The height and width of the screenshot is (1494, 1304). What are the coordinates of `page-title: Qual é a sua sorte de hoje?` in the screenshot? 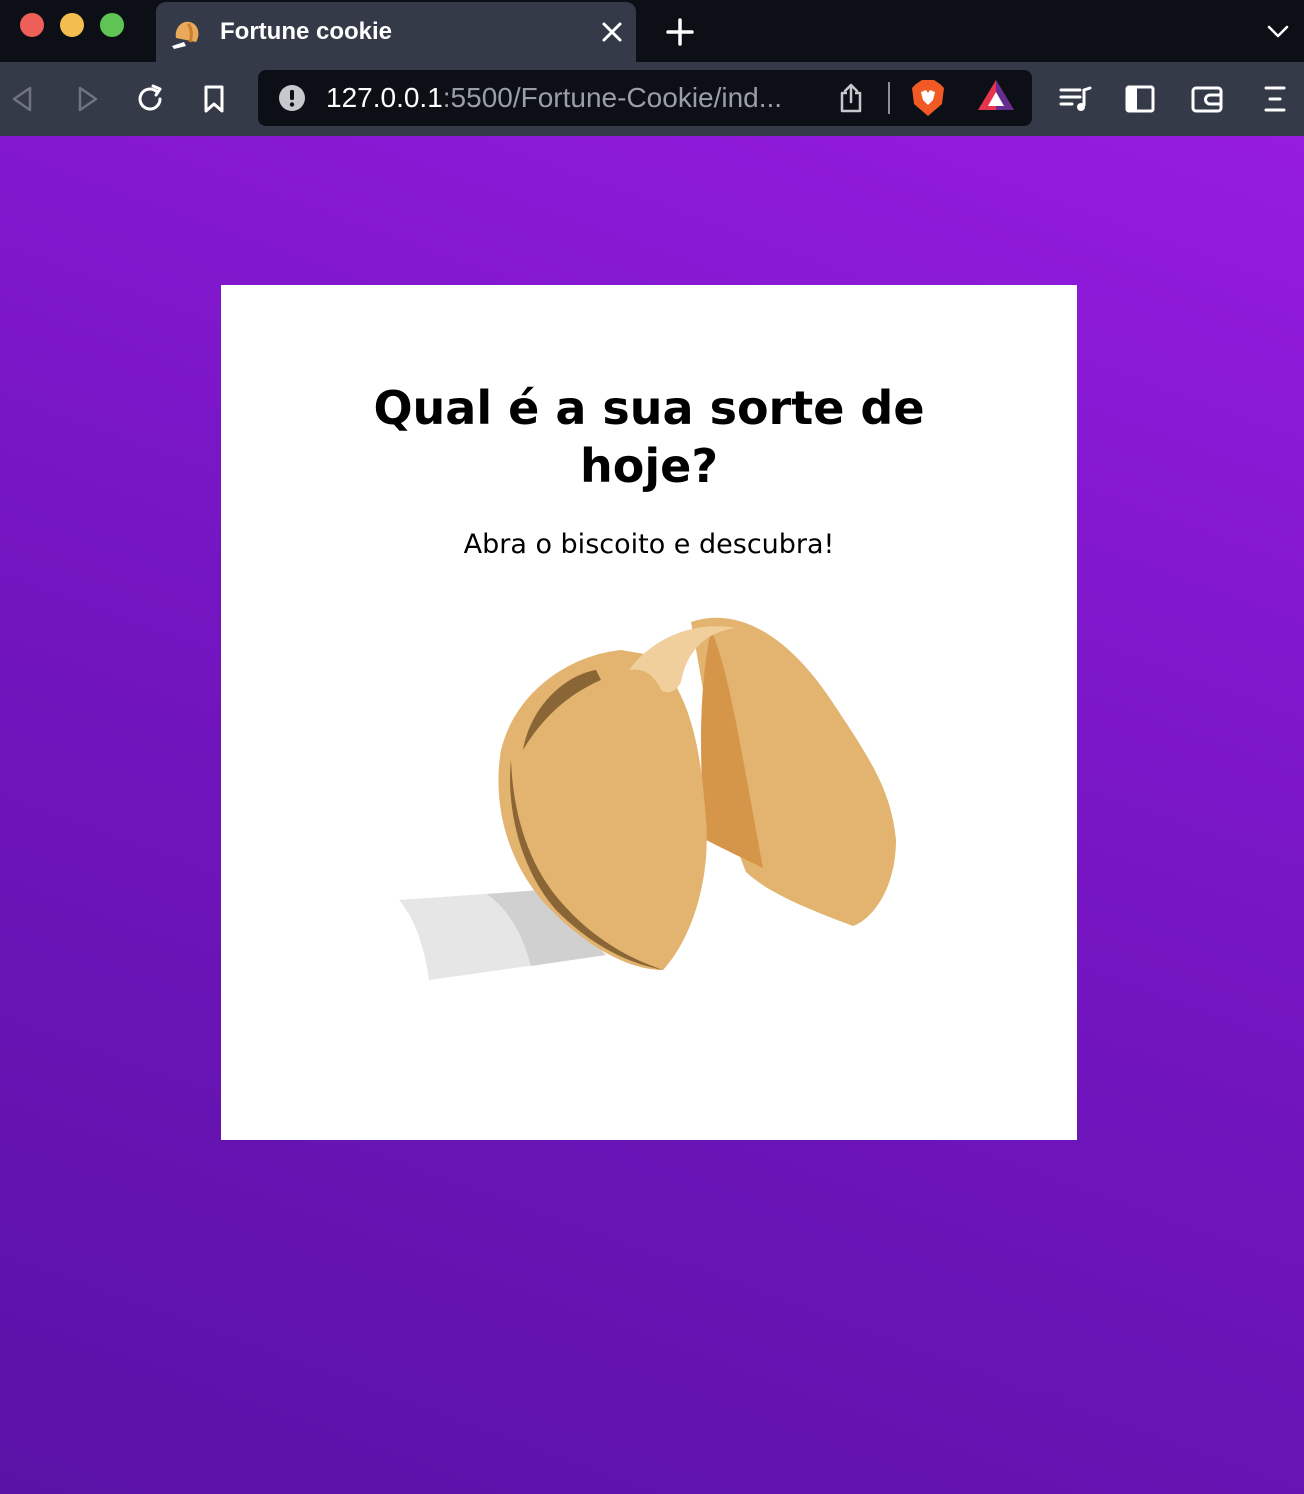 It's located at (649, 437).